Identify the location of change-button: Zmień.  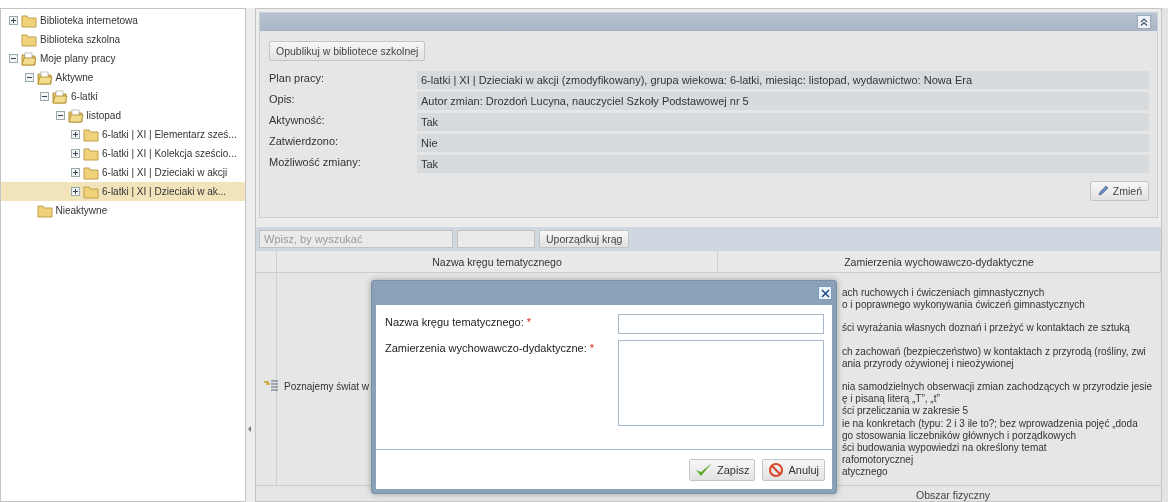
(1119, 191).